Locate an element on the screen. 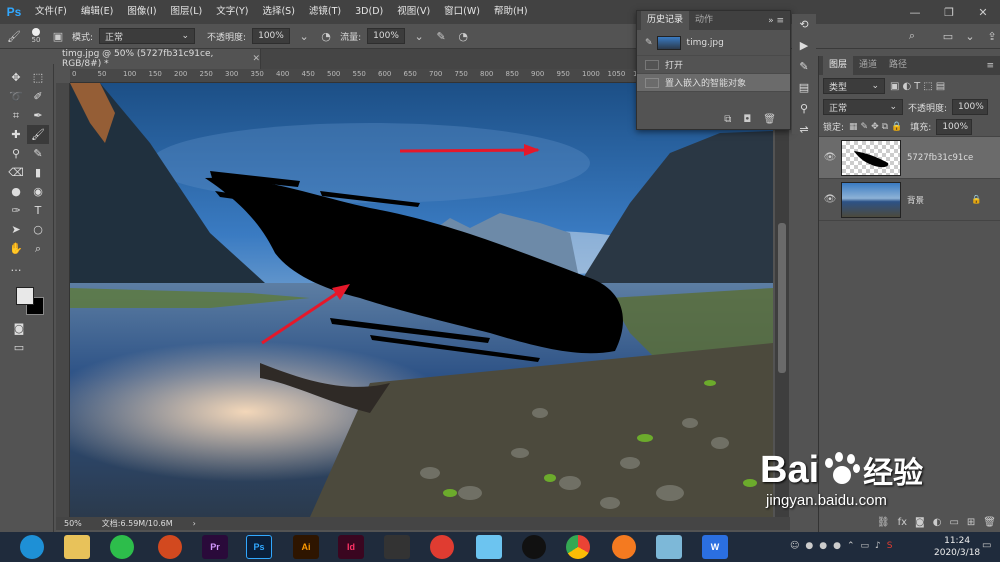  eyedropper-tool-icon: ✒ is located at coordinates (38, 115).